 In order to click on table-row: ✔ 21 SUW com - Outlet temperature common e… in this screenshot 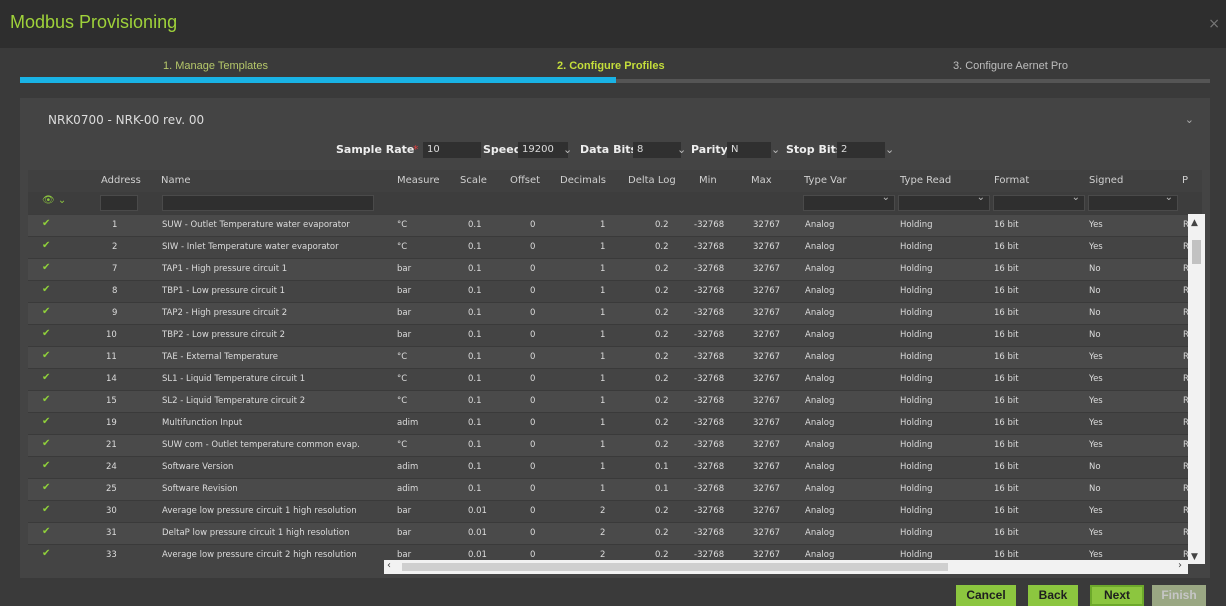, I will do `click(615, 446)`.